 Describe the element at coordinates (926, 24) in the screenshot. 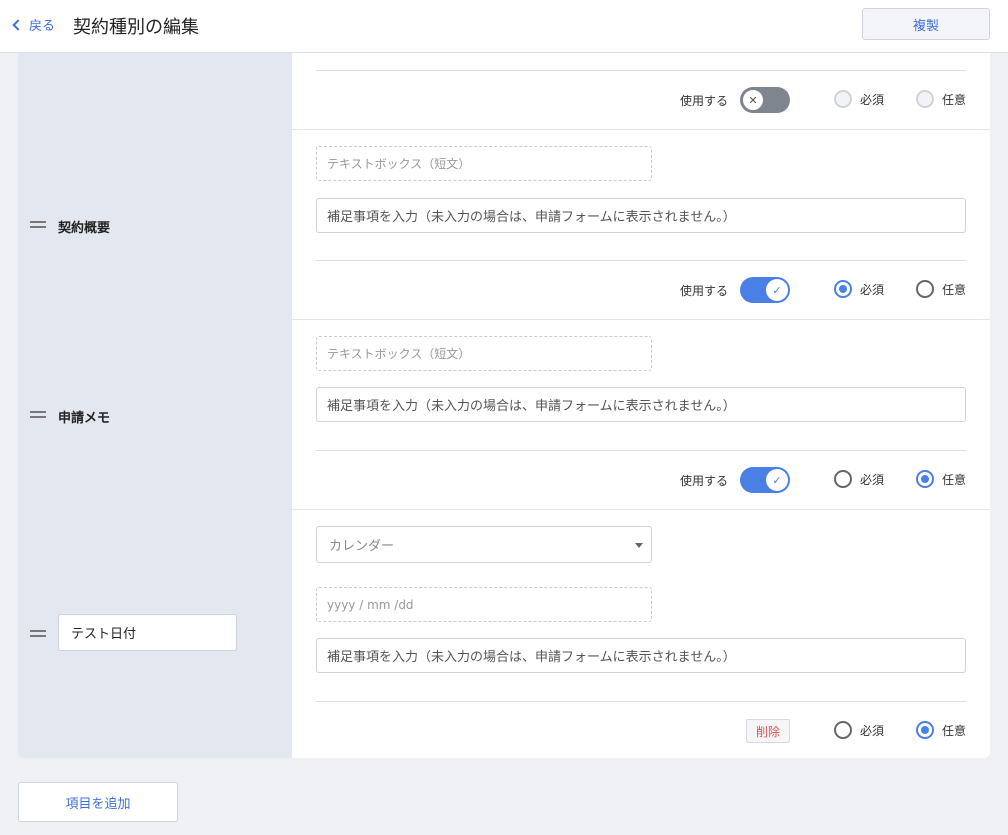

I see `copy-button: 複製` at that location.